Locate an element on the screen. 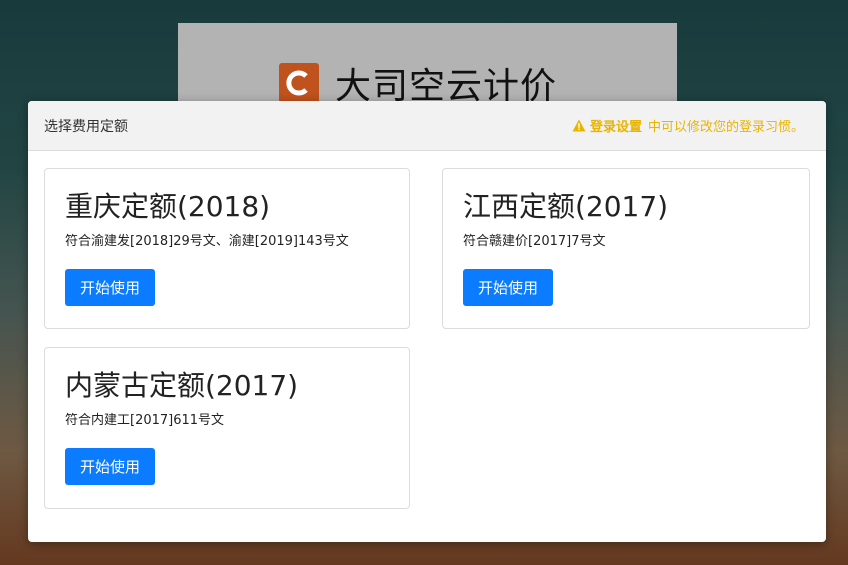 The image size is (848, 565). modal-header: 选择费用定额 登录设置 中可以修改您的登录习惯。 is located at coordinates (427, 126).